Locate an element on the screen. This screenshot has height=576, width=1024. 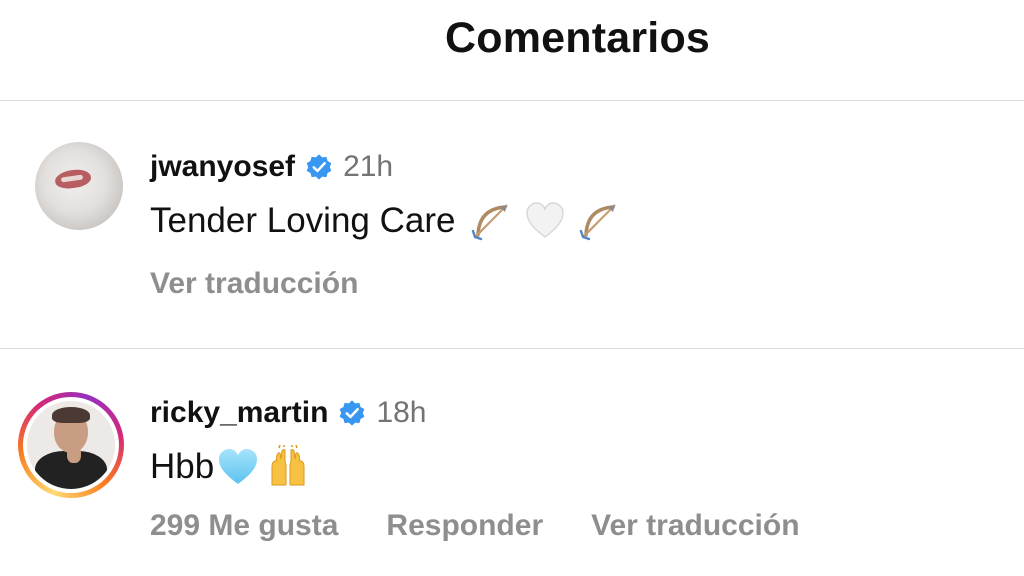
comment-meta: jwanyosef 21h is located at coordinates (385, 167).